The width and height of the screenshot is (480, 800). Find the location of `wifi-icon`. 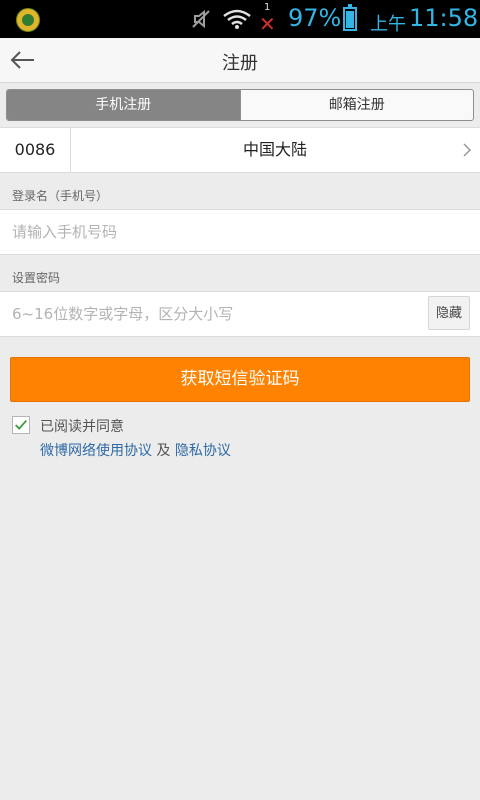

wifi-icon is located at coordinates (237, 19).